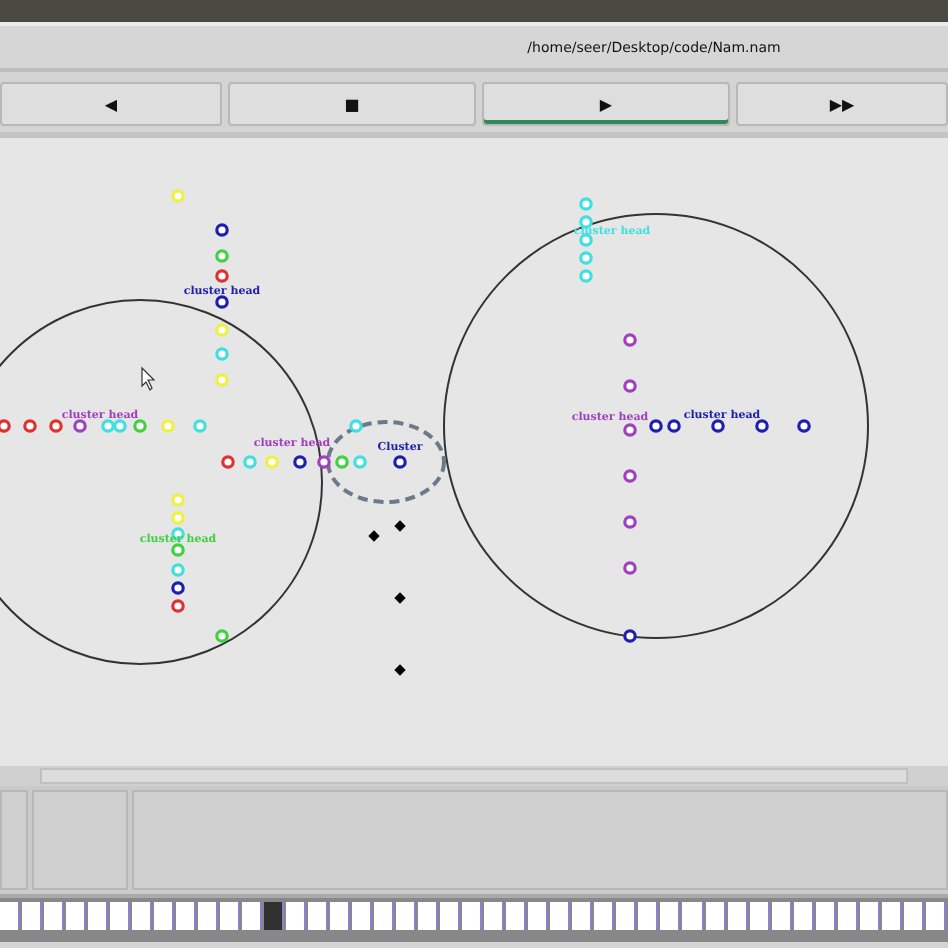  I want to click on playback-button: ◀, so click(111, 104).